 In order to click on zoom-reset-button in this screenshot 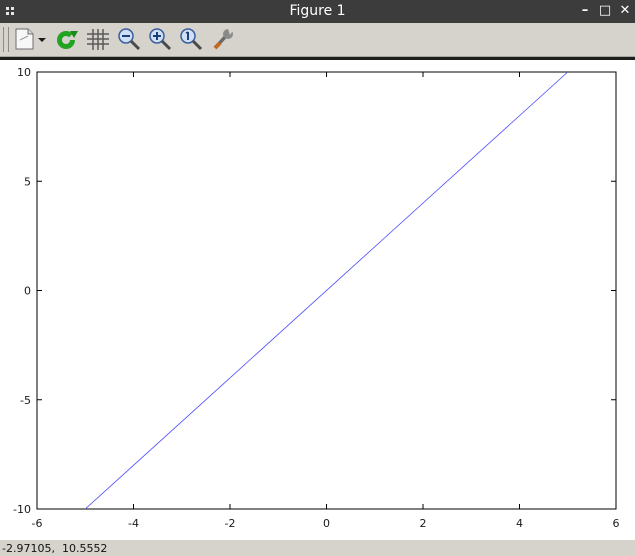, I will do `click(191, 39)`.